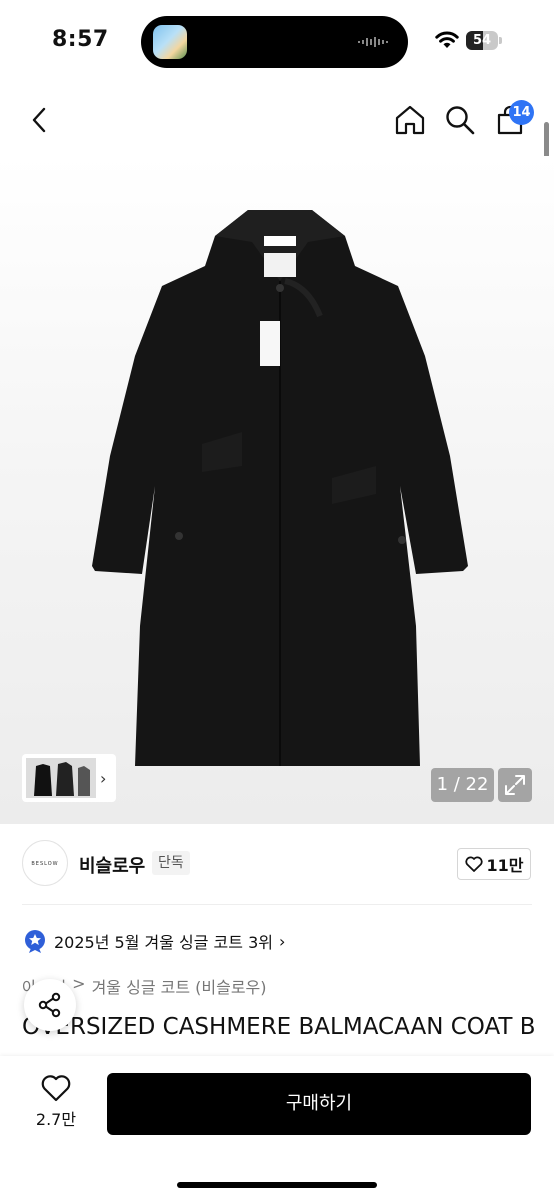  What do you see at coordinates (279, 1027) in the screenshot?
I see `product-title: OVERSIZED CASHMERE BALMACAAN COAT BLACK` at bounding box center [279, 1027].